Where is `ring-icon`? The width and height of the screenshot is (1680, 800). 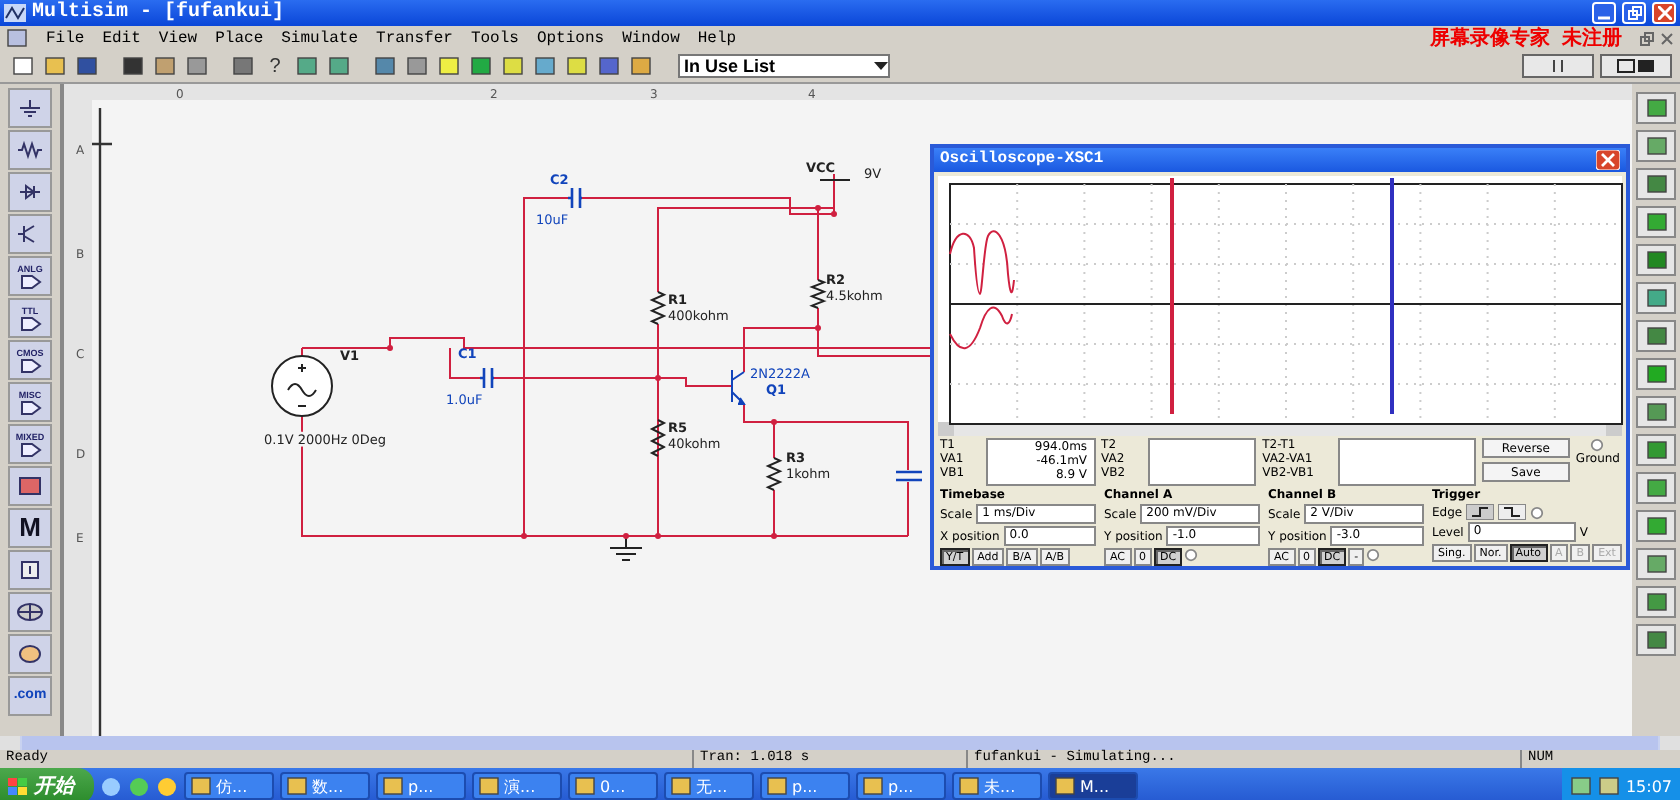 ring-icon is located at coordinates (30, 654).